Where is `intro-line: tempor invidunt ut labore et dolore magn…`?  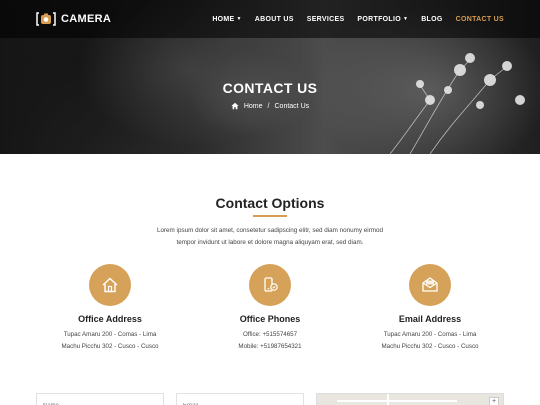 intro-line: tempor invidunt ut labore et dolore magn… is located at coordinates (270, 242).